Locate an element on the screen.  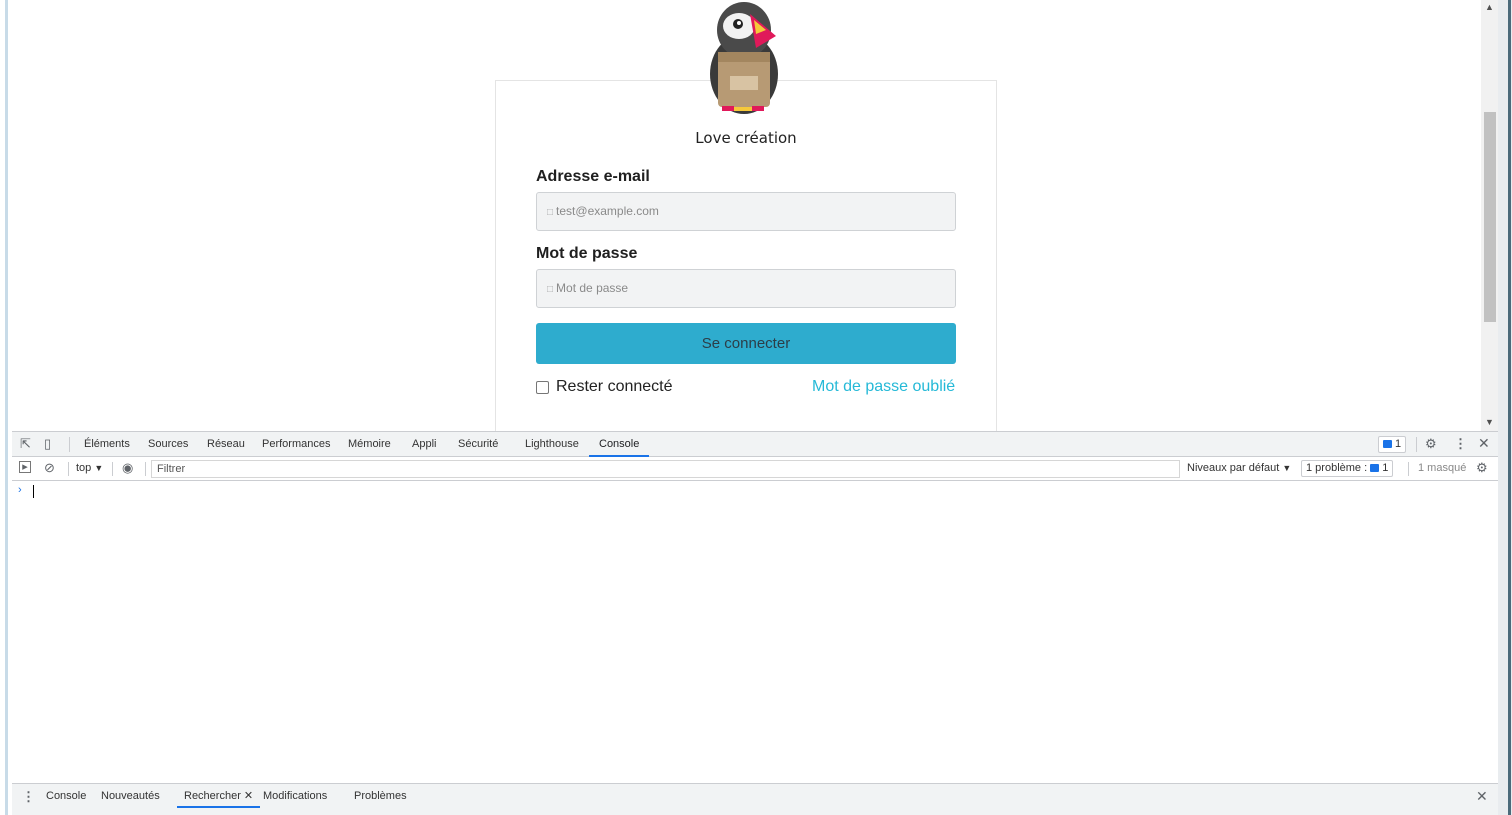
close-devtools-icon: ✕ is located at coordinates (1484, 443).